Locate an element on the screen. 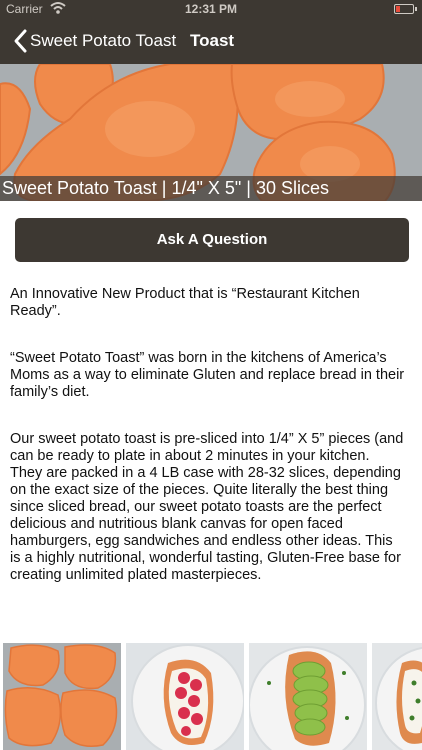 The height and width of the screenshot is (750, 422). chevron-left-icon is located at coordinates (21, 41).